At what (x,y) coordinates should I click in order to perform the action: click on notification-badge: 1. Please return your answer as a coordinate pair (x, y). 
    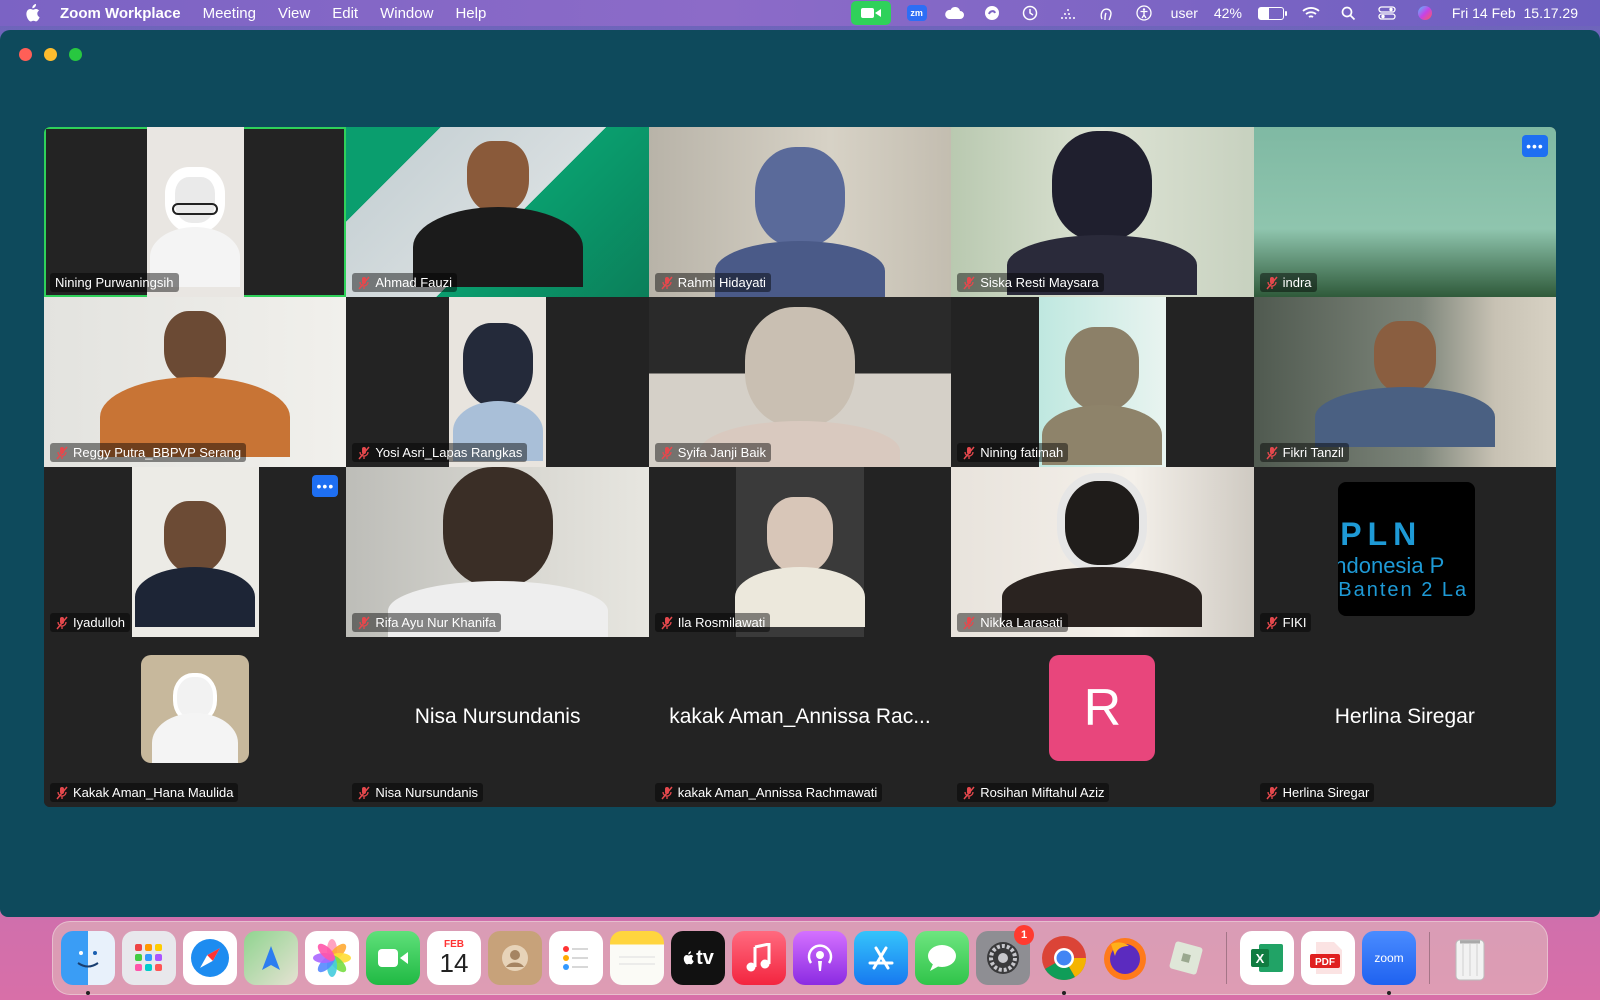
    Looking at the image, I should click on (1024, 935).